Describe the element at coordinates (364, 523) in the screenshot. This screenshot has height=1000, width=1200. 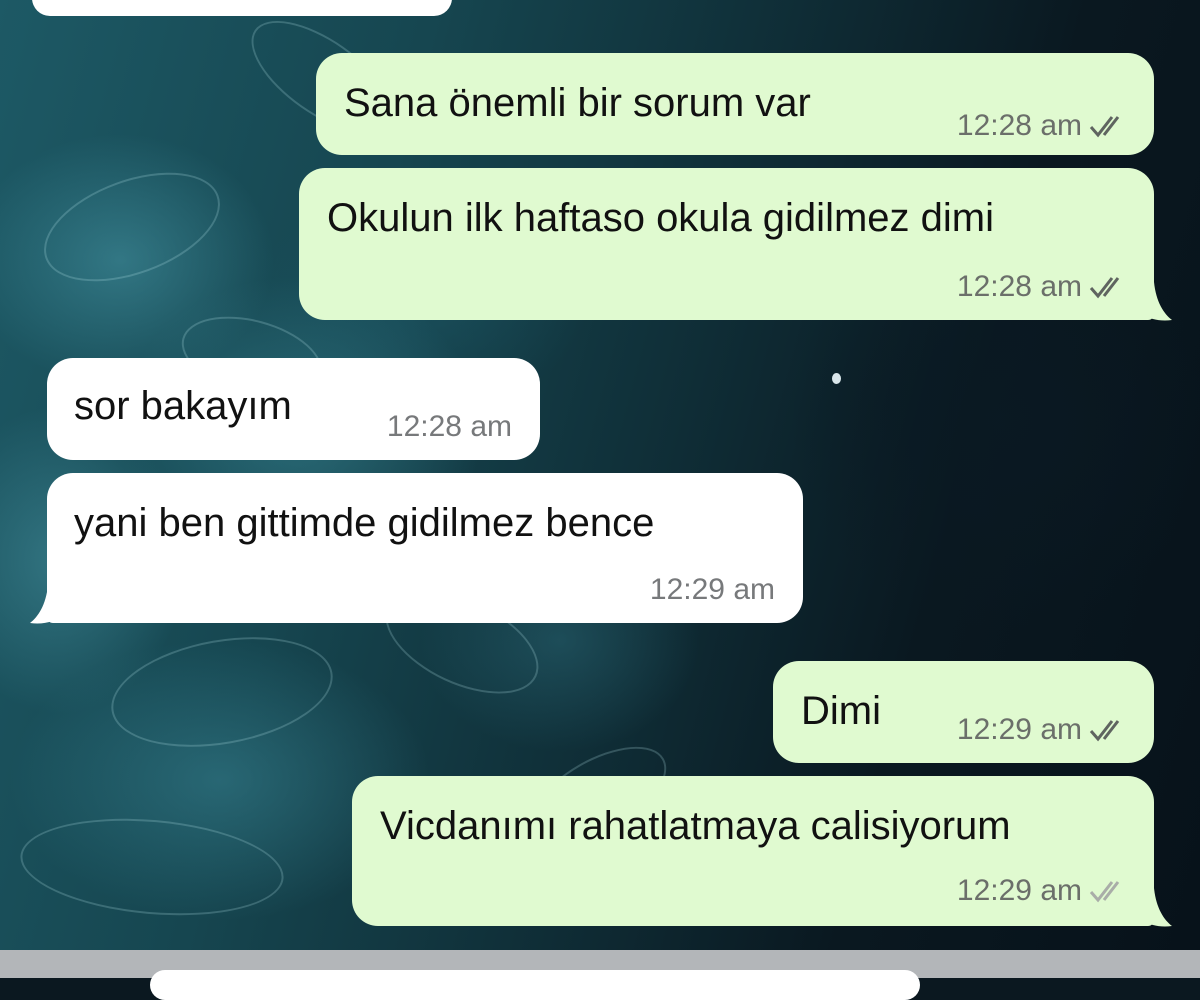
I see `message-text: yani ben gittimde gidilmez bence` at that location.